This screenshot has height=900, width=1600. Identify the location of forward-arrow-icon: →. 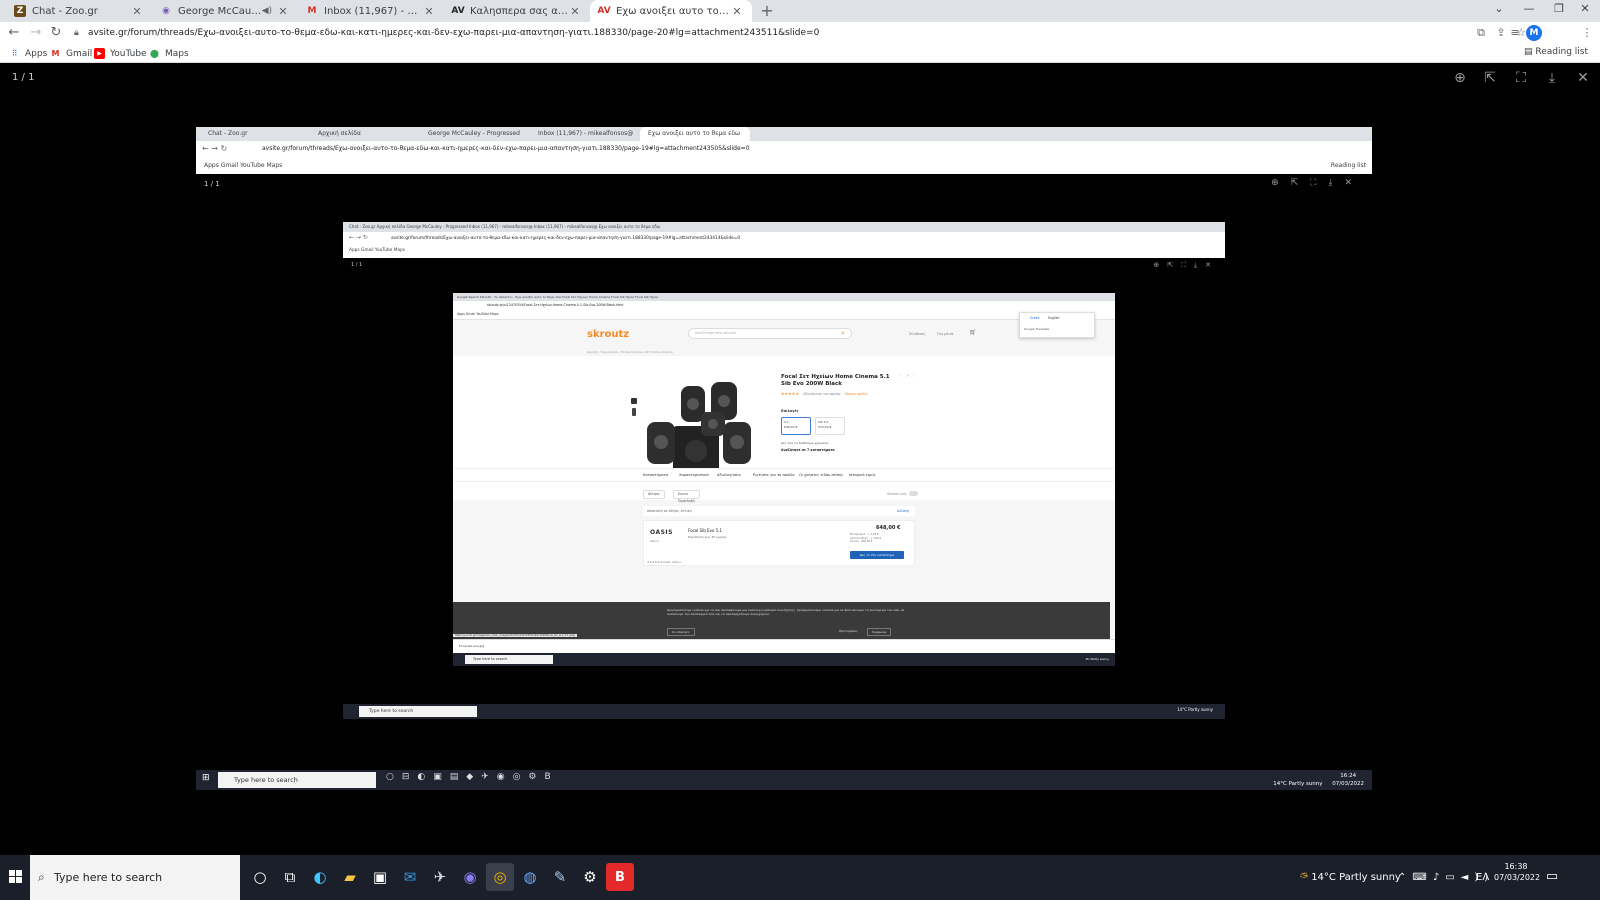
(36, 33).